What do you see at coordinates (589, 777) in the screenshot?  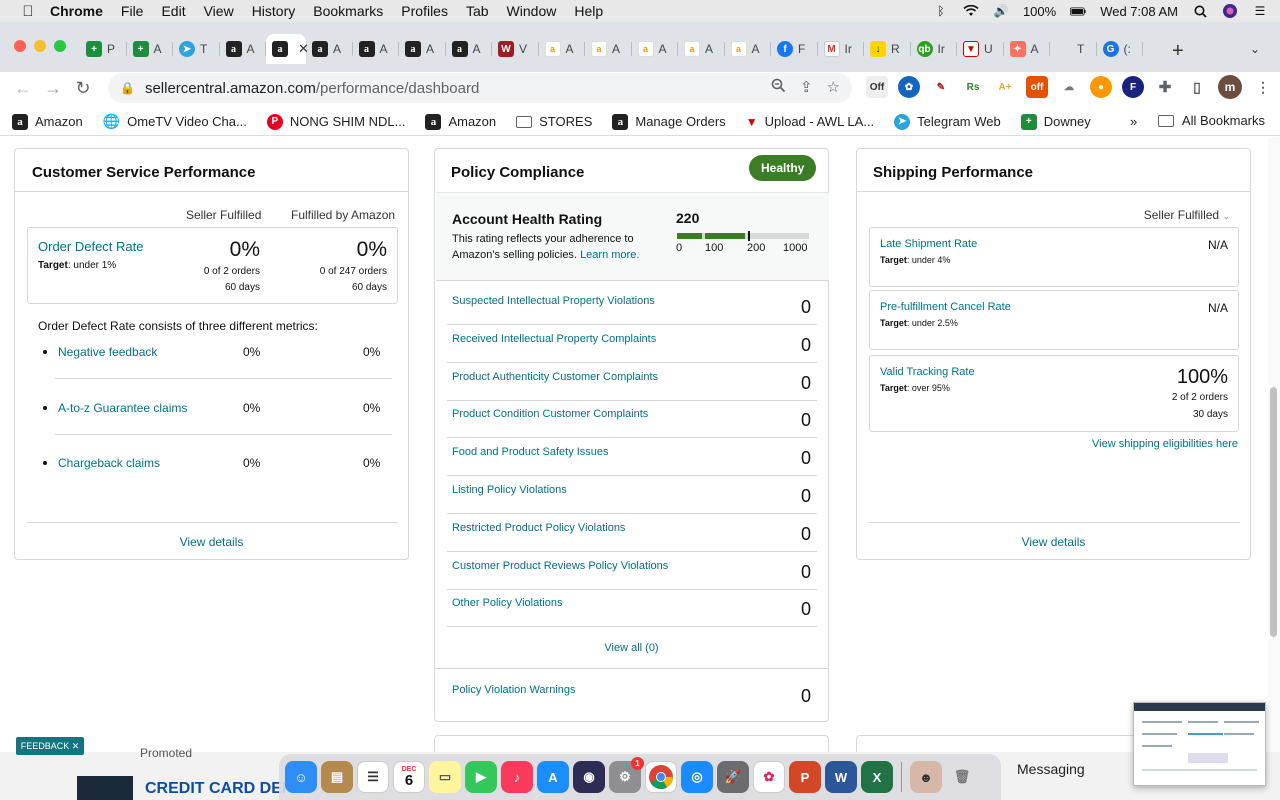 I see `siri-app-icon: ◉` at bounding box center [589, 777].